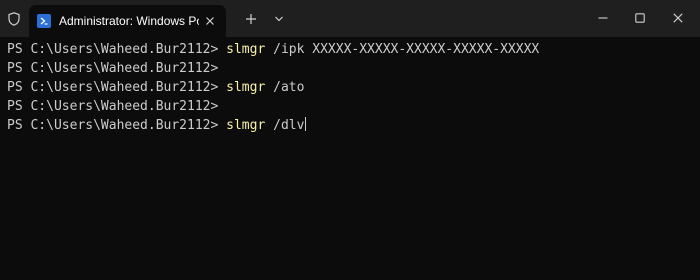 Image resolution: width=700 pixels, height=280 pixels. Describe the element at coordinates (14, 19) in the screenshot. I see `shield-icon` at that location.